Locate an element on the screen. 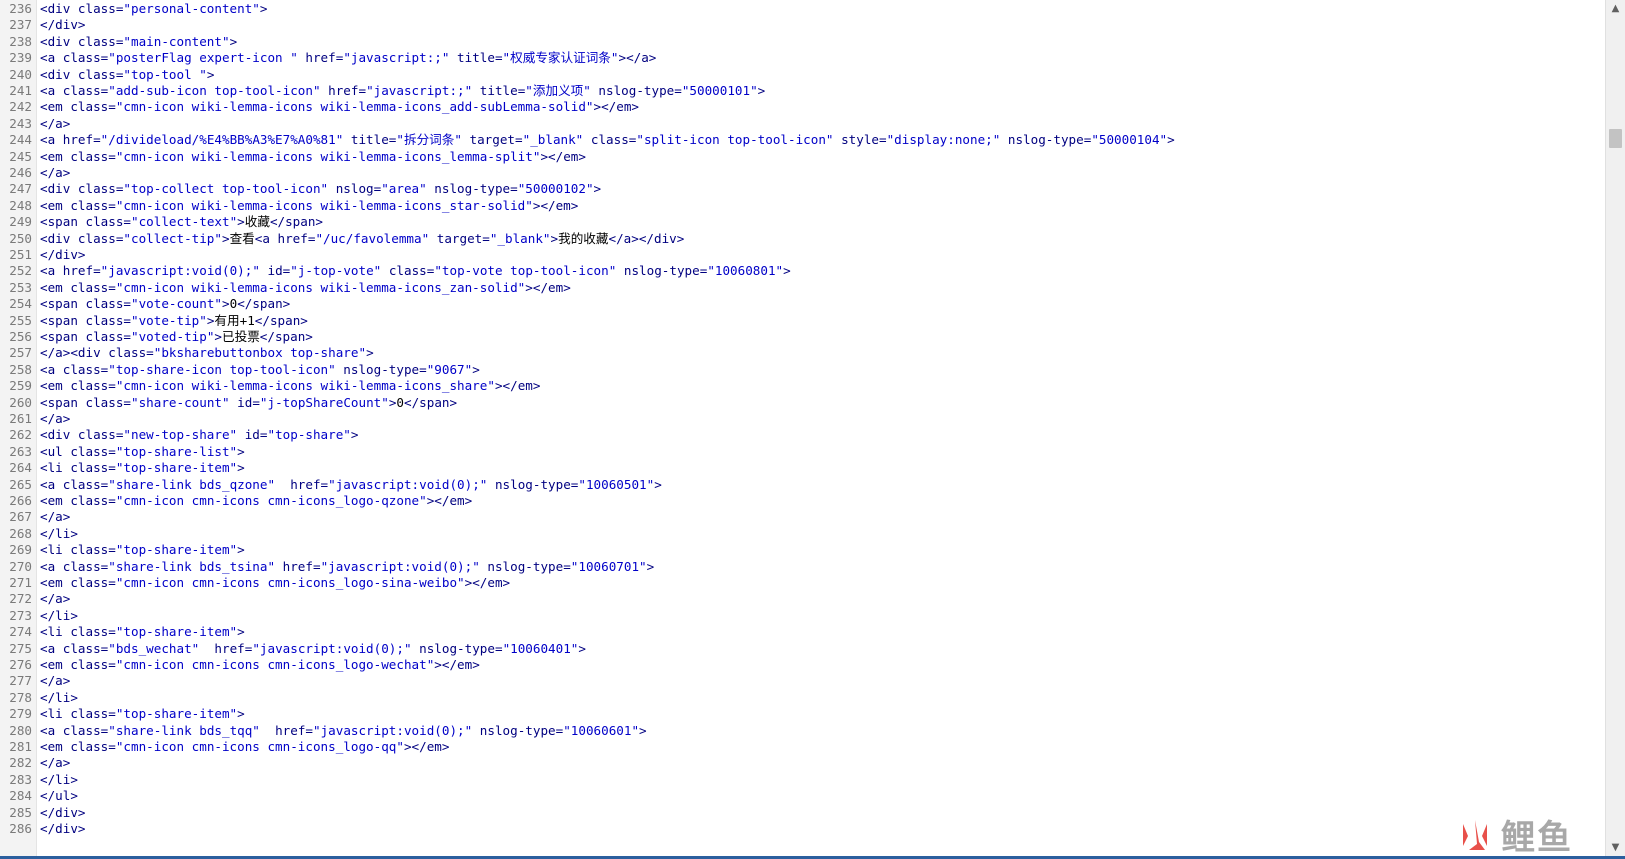 This screenshot has height=859, width=1625. line-number: 260 is located at coordinates (20, 402).